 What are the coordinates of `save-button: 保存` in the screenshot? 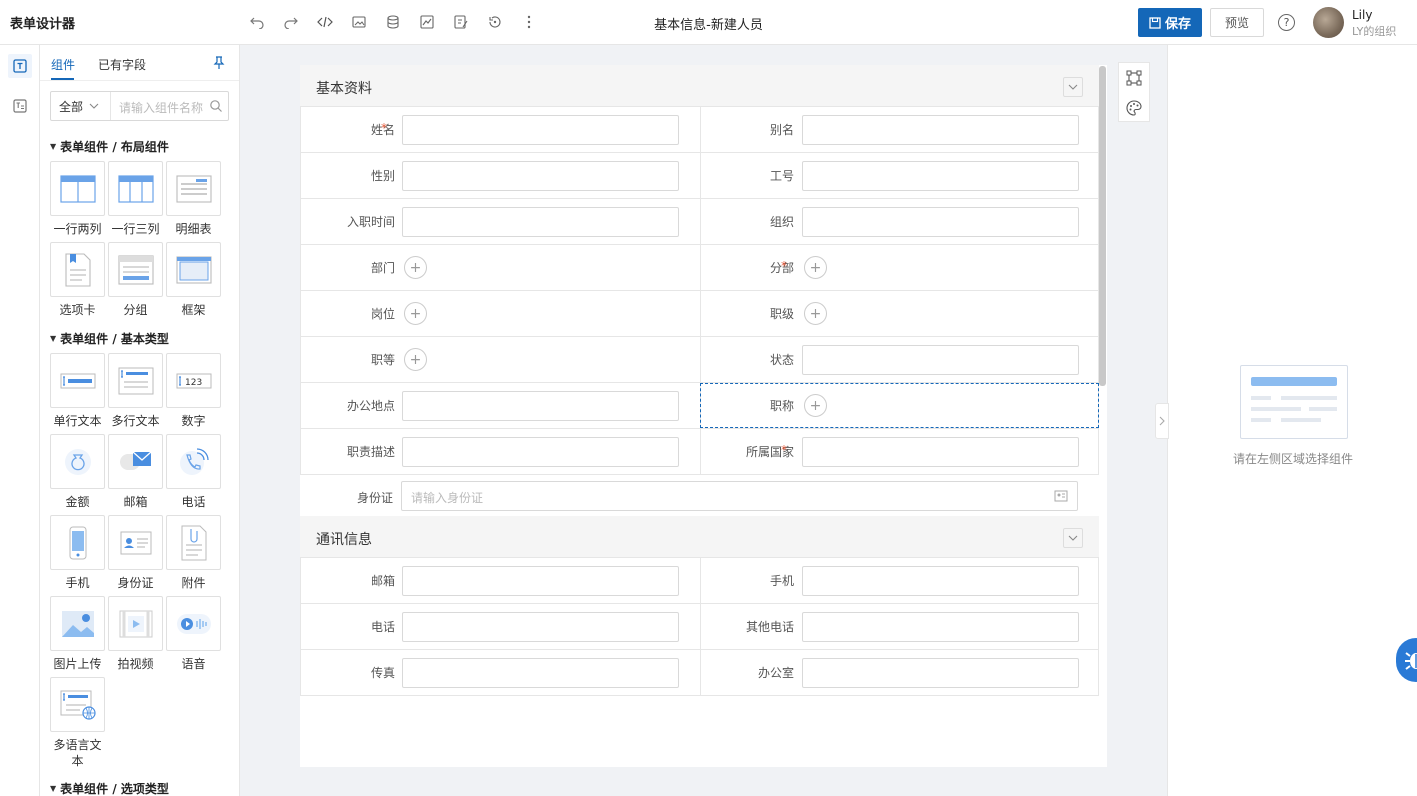 It's located at (1170, 22).